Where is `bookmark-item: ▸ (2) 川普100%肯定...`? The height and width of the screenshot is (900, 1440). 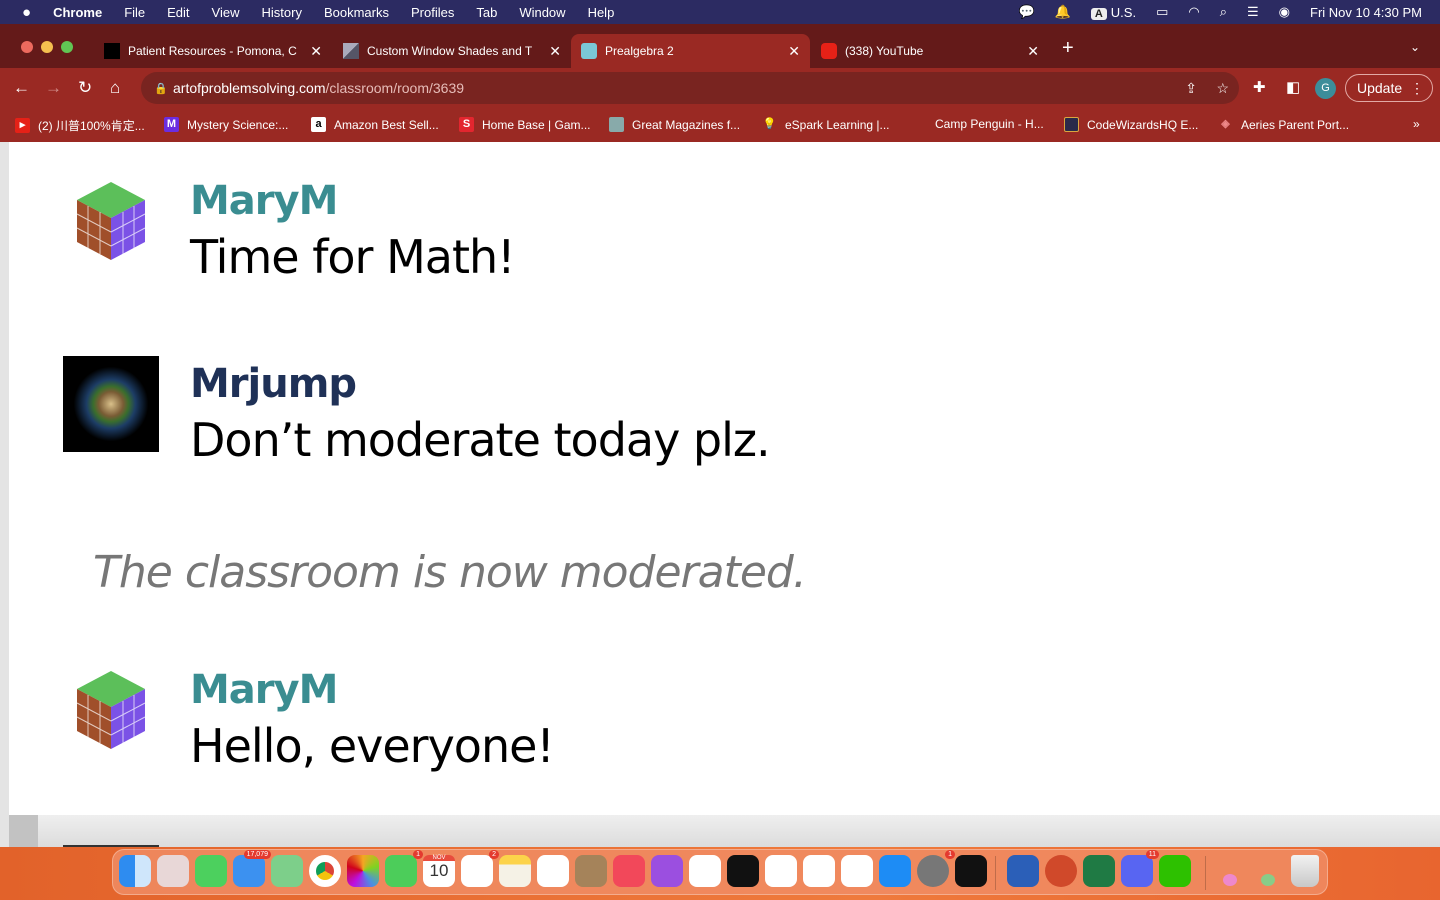
bookmark-item: ▸ (2) 川普100%肯定... is located at coordinates (80, 125).